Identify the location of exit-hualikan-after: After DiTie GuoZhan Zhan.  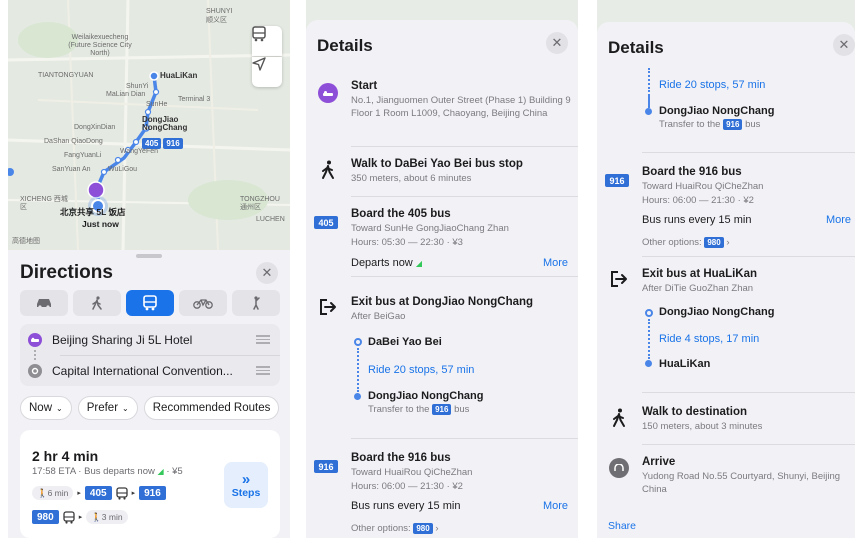
(698, 288).